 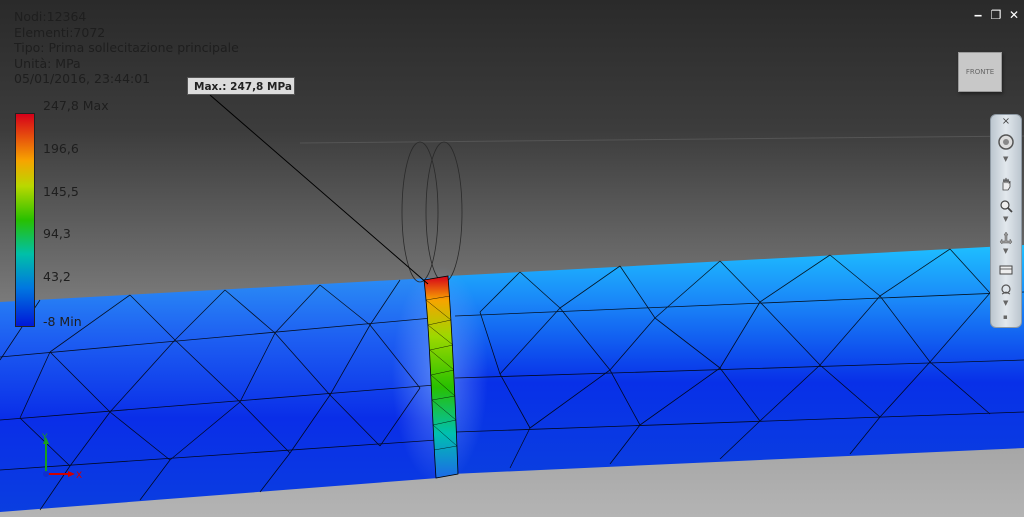 I want to click on legend-label-2: 196,6, so click(x=61, y=148).